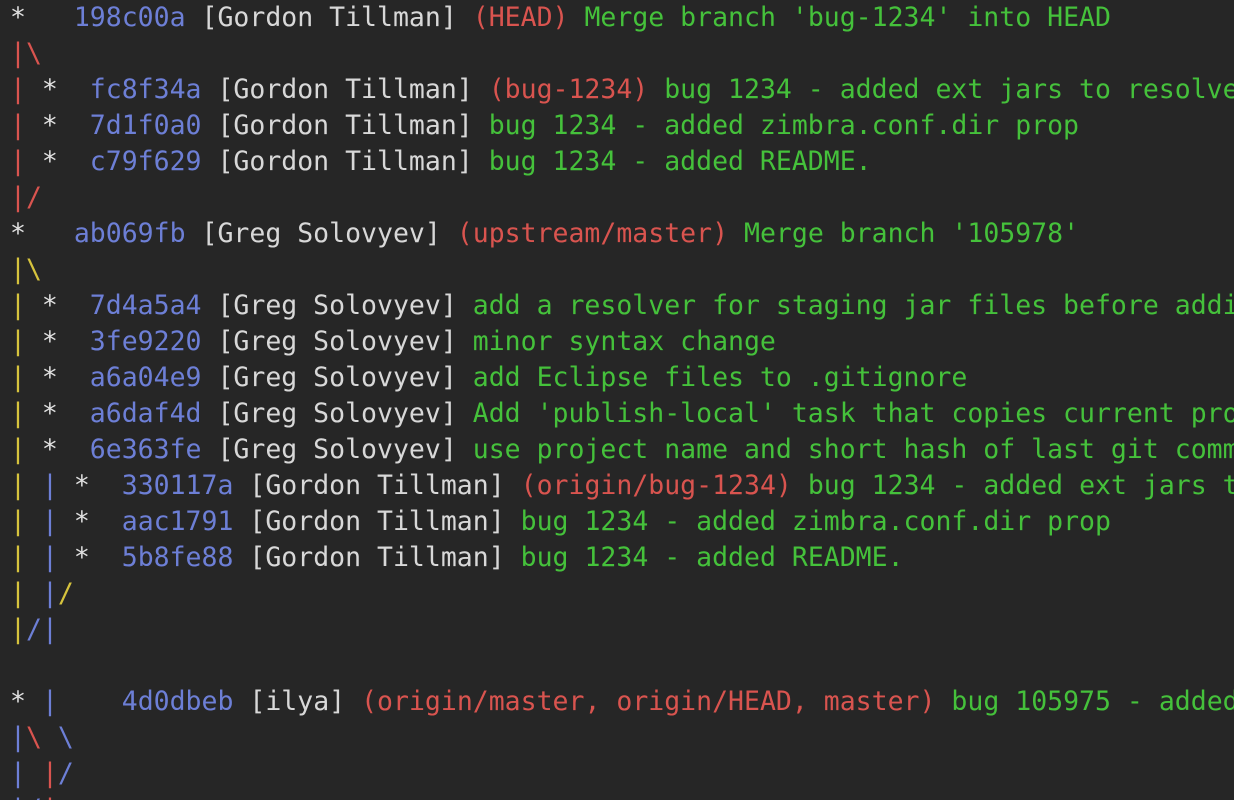 This screenshot has width=1234, height=800. I want to click on commit-hash: ab069fb, so click(129, 233).